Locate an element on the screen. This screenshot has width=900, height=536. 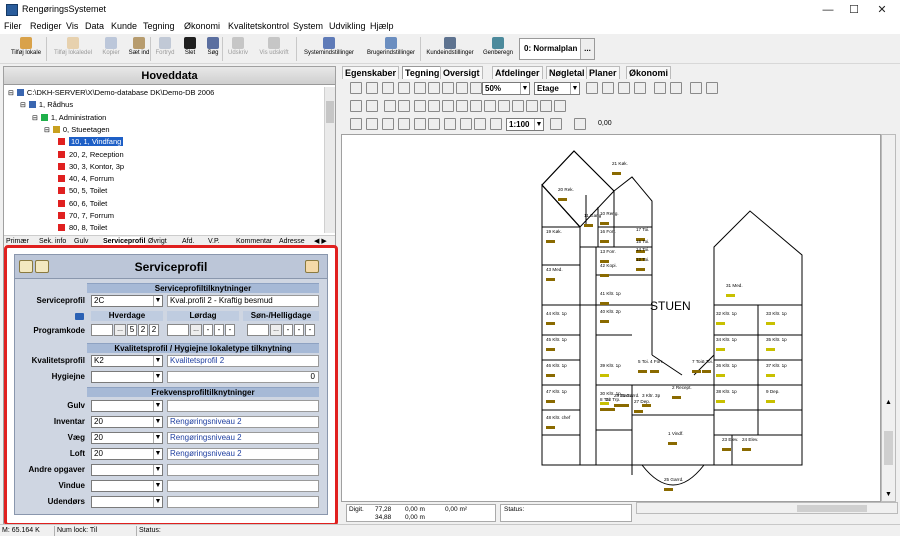
tab-okonomi: Økonomi is located at coordinates (649, 72).